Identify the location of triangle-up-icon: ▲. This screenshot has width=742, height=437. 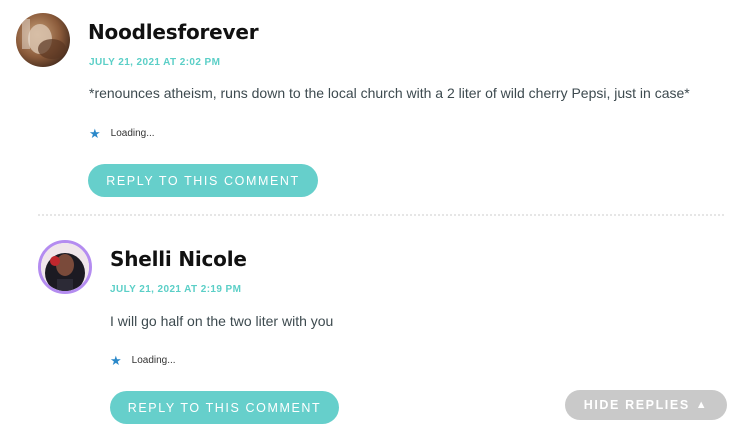
(702, 405).